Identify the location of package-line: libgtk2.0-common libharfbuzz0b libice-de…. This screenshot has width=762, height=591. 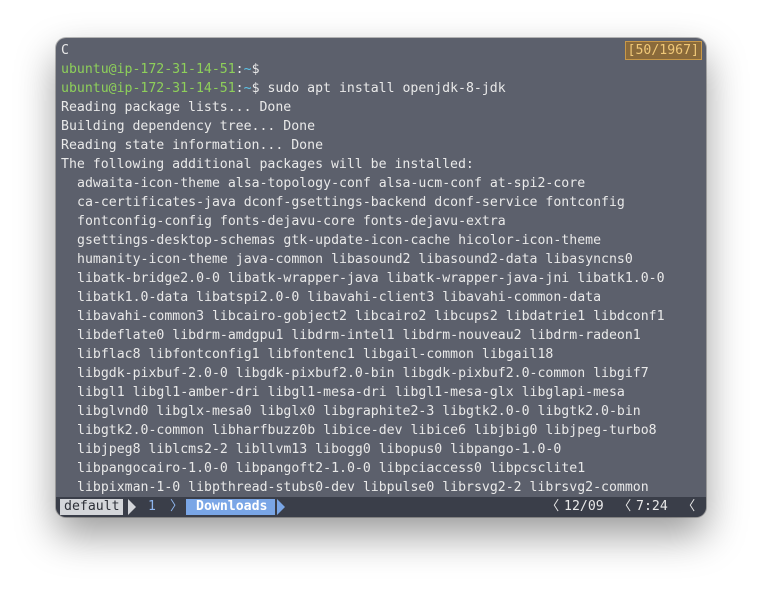
(367, 430).